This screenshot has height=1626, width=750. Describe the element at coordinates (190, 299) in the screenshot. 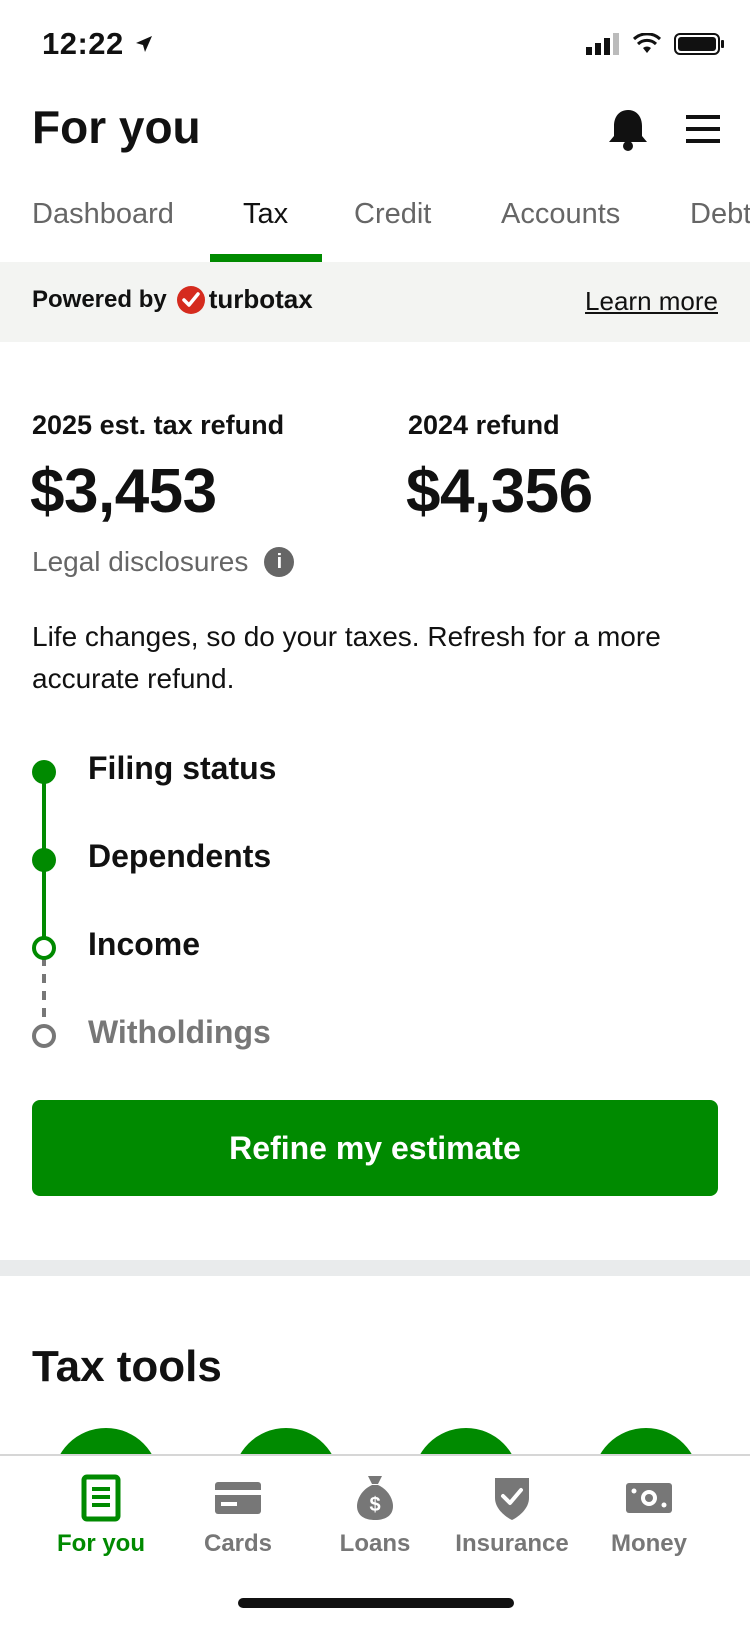

I see `checkmark-circle-icon` at that location.